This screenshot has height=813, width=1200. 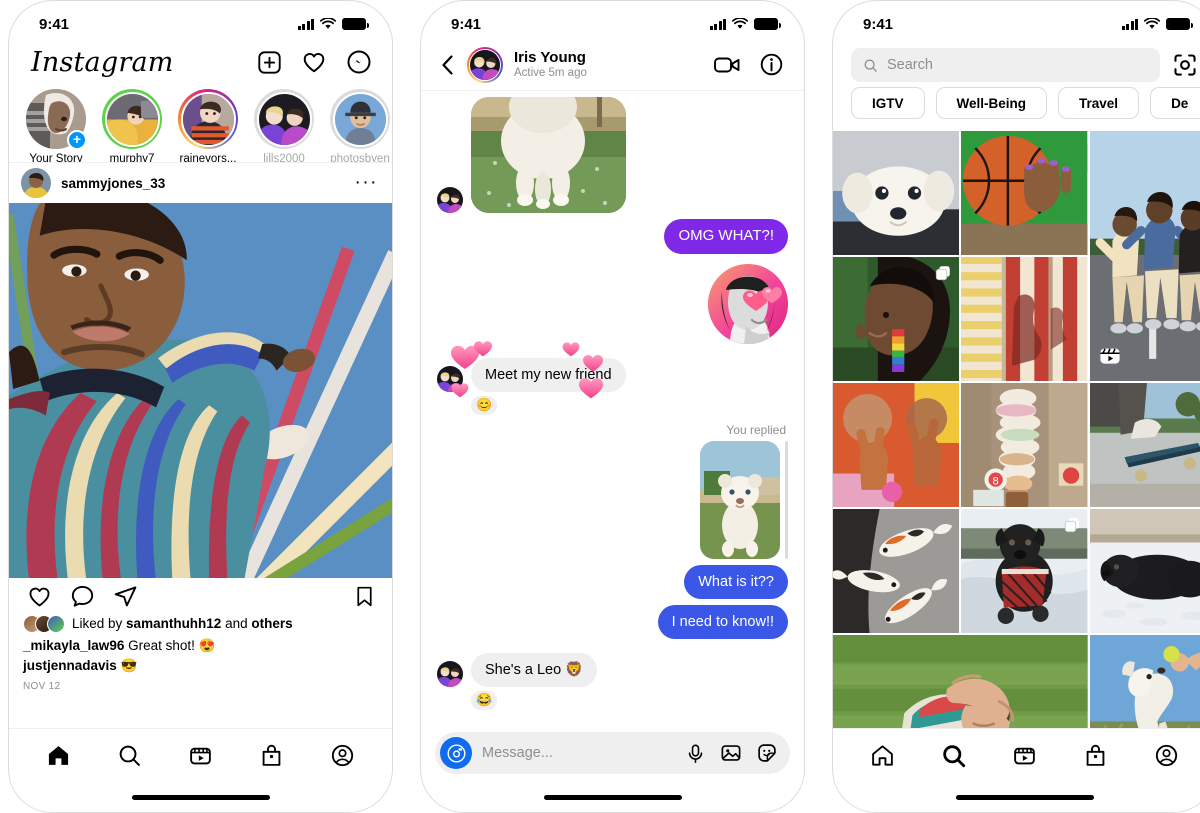 What do you see at coordinates (284, 158) in the screenshot?
I see `story-username: lills2000` at bounding box center [284, 158].